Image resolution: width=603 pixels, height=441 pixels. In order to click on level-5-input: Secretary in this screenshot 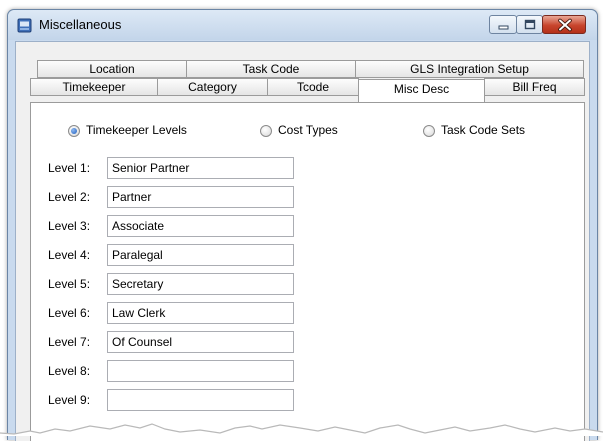, I will do `click(200, 284)`.